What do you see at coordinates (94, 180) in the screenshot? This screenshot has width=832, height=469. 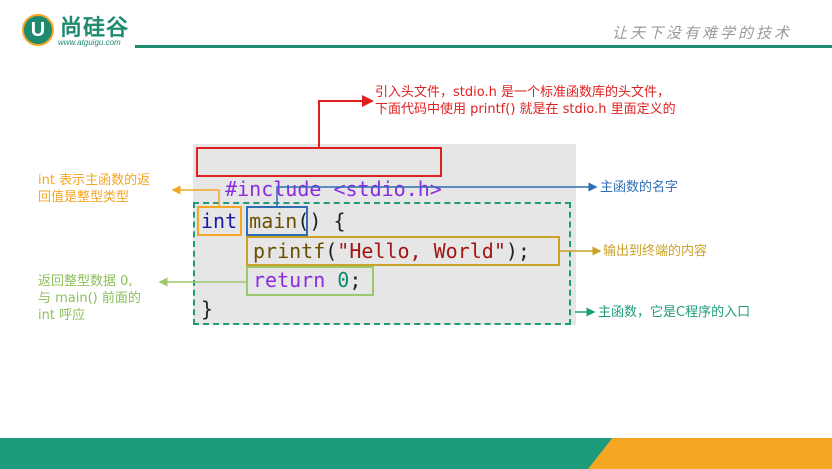 I see `int-note-line1: int 表示主函数的返` at bounding box center [94, 180].